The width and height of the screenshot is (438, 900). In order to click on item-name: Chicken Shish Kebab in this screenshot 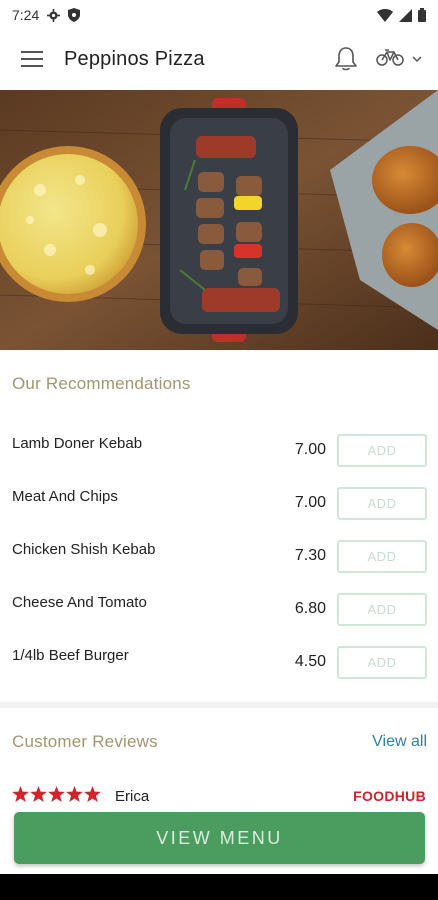, I will do `click(84, 549)`.